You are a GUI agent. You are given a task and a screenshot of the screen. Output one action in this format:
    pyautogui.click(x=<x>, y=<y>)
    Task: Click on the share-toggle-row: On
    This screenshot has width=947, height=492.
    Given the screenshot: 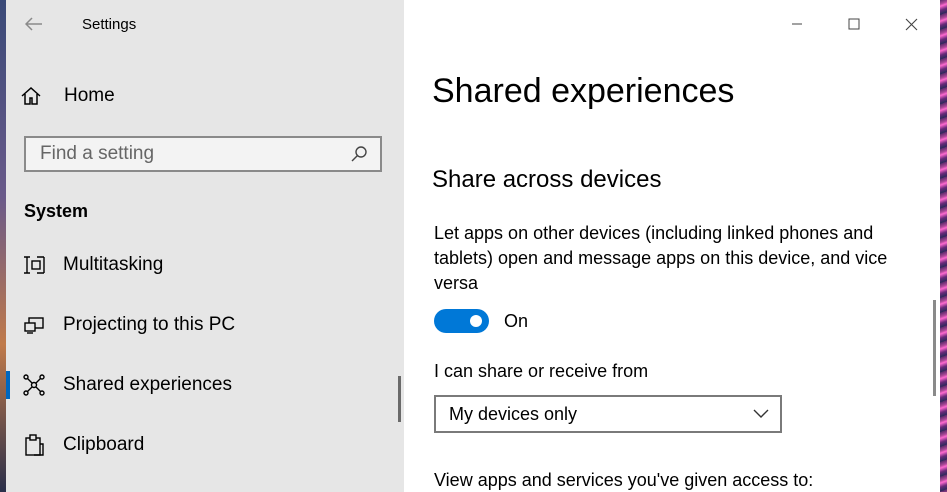 What is the action you would take?
    pyautogui.click(x=481, y=321)
    